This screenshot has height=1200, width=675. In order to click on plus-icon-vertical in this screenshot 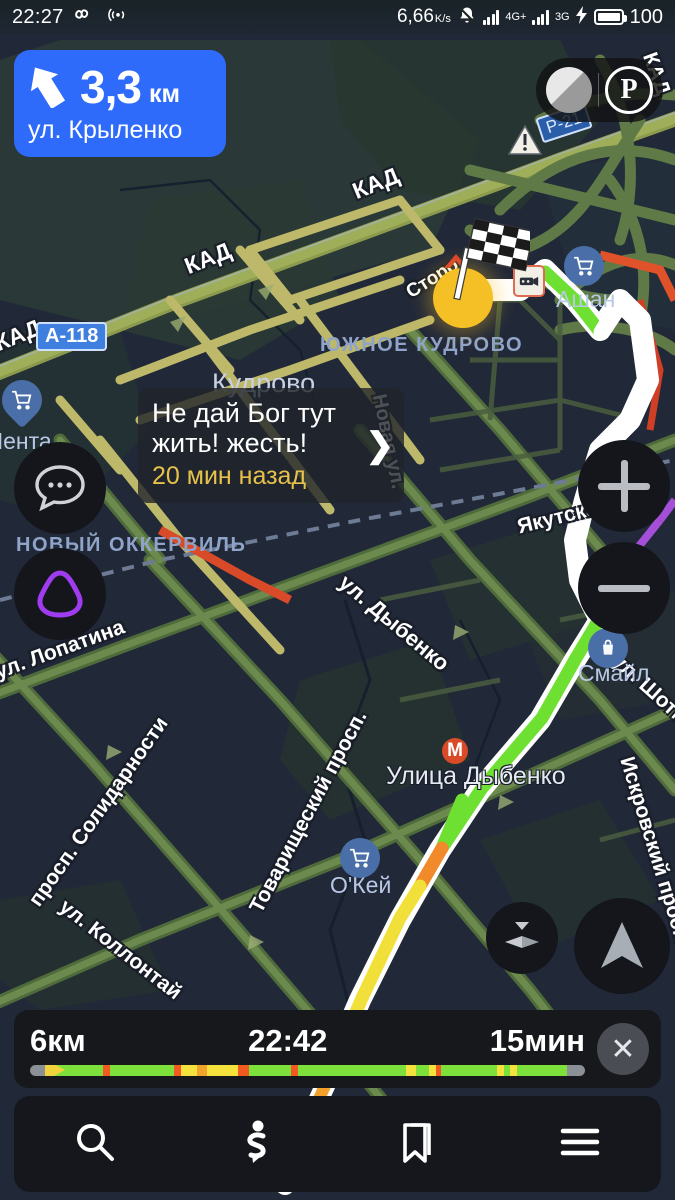, I will do `click(624, 486)`.